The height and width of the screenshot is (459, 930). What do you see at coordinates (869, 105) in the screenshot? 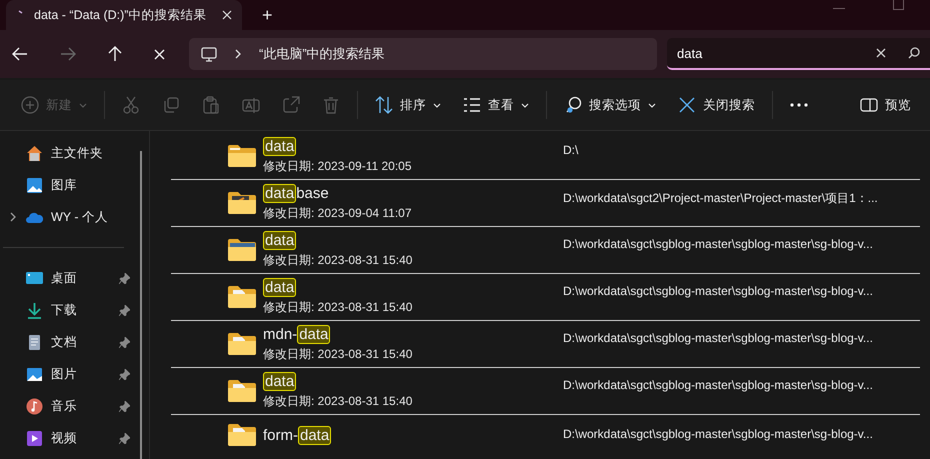
I see `panel-icon` at bounding box center [869, 105].